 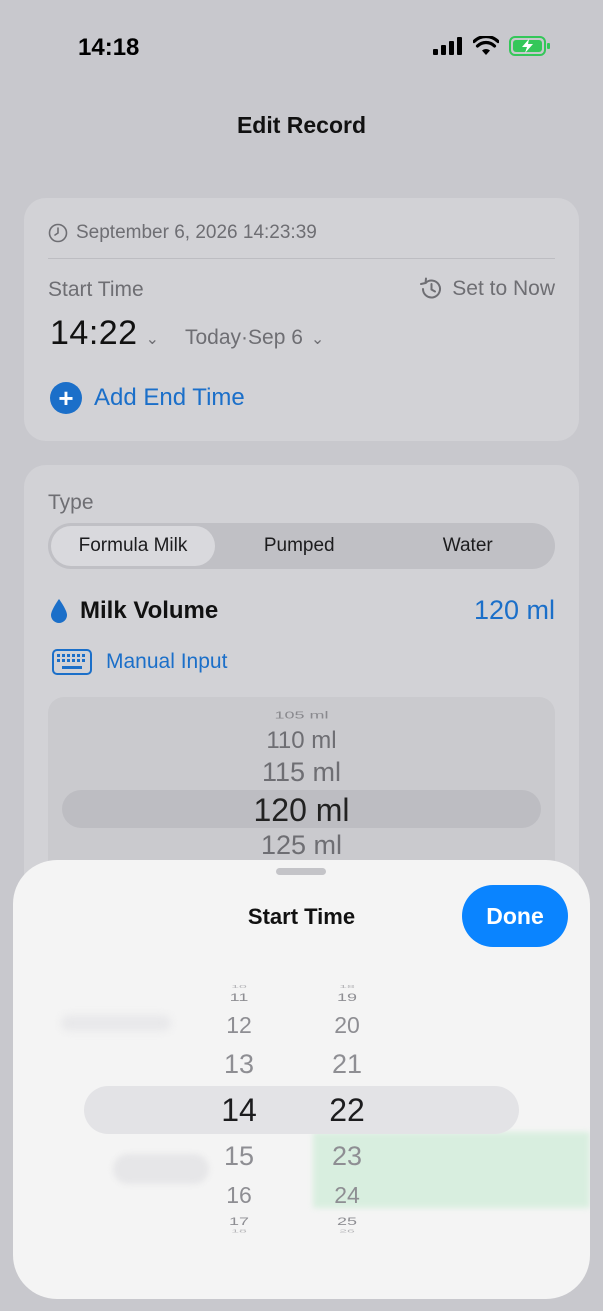 I want to click on segment-formula-milk: Formula Milk, so click(x=133, y=546).